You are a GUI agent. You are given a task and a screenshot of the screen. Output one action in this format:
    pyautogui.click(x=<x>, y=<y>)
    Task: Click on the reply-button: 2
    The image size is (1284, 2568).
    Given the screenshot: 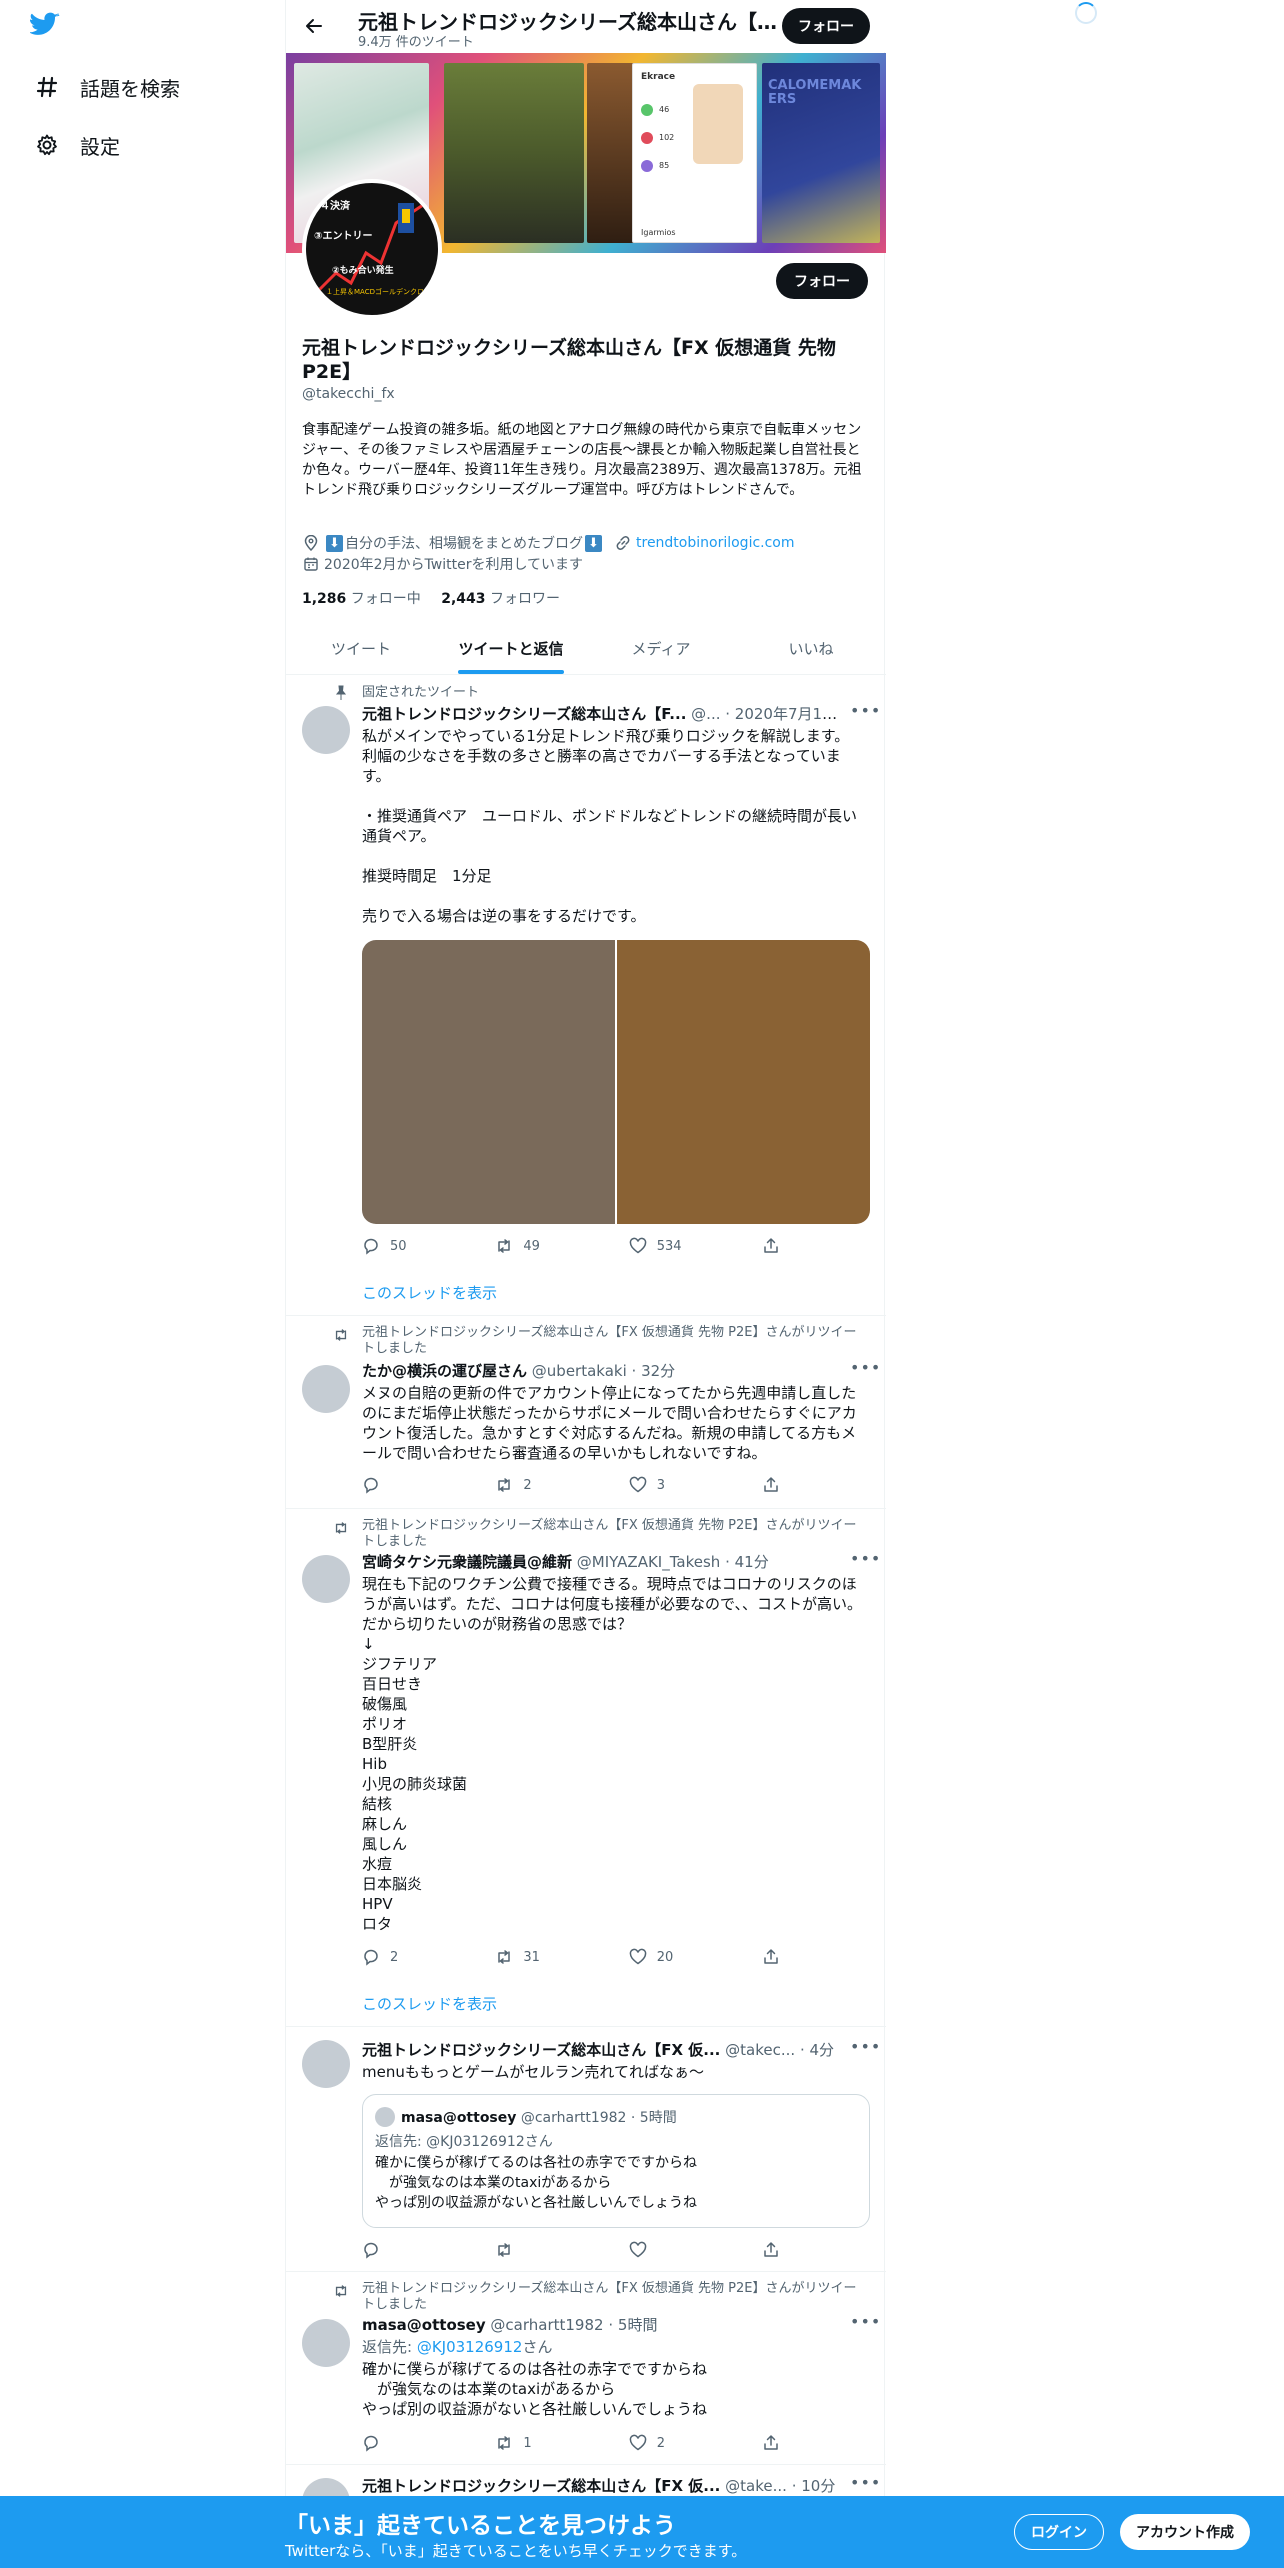 What is the action you would take?
    pyautogui.click(x=428, y=1957)
    